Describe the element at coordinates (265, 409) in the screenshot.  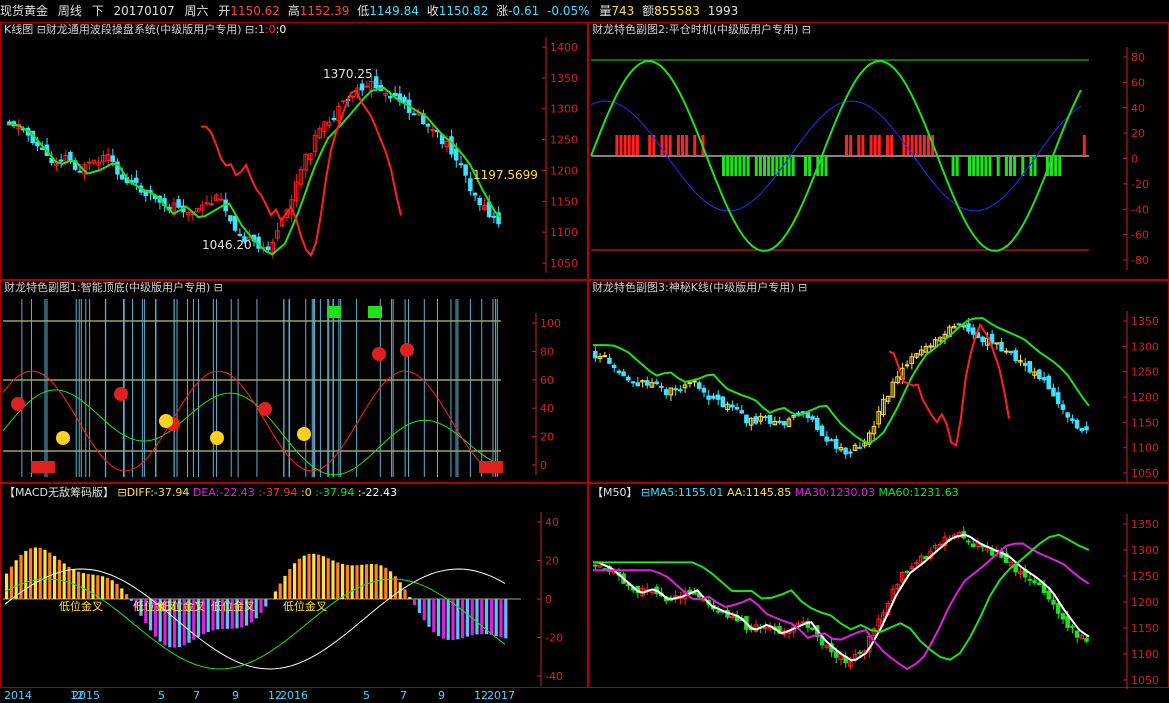
I see `top-marker` at that location.